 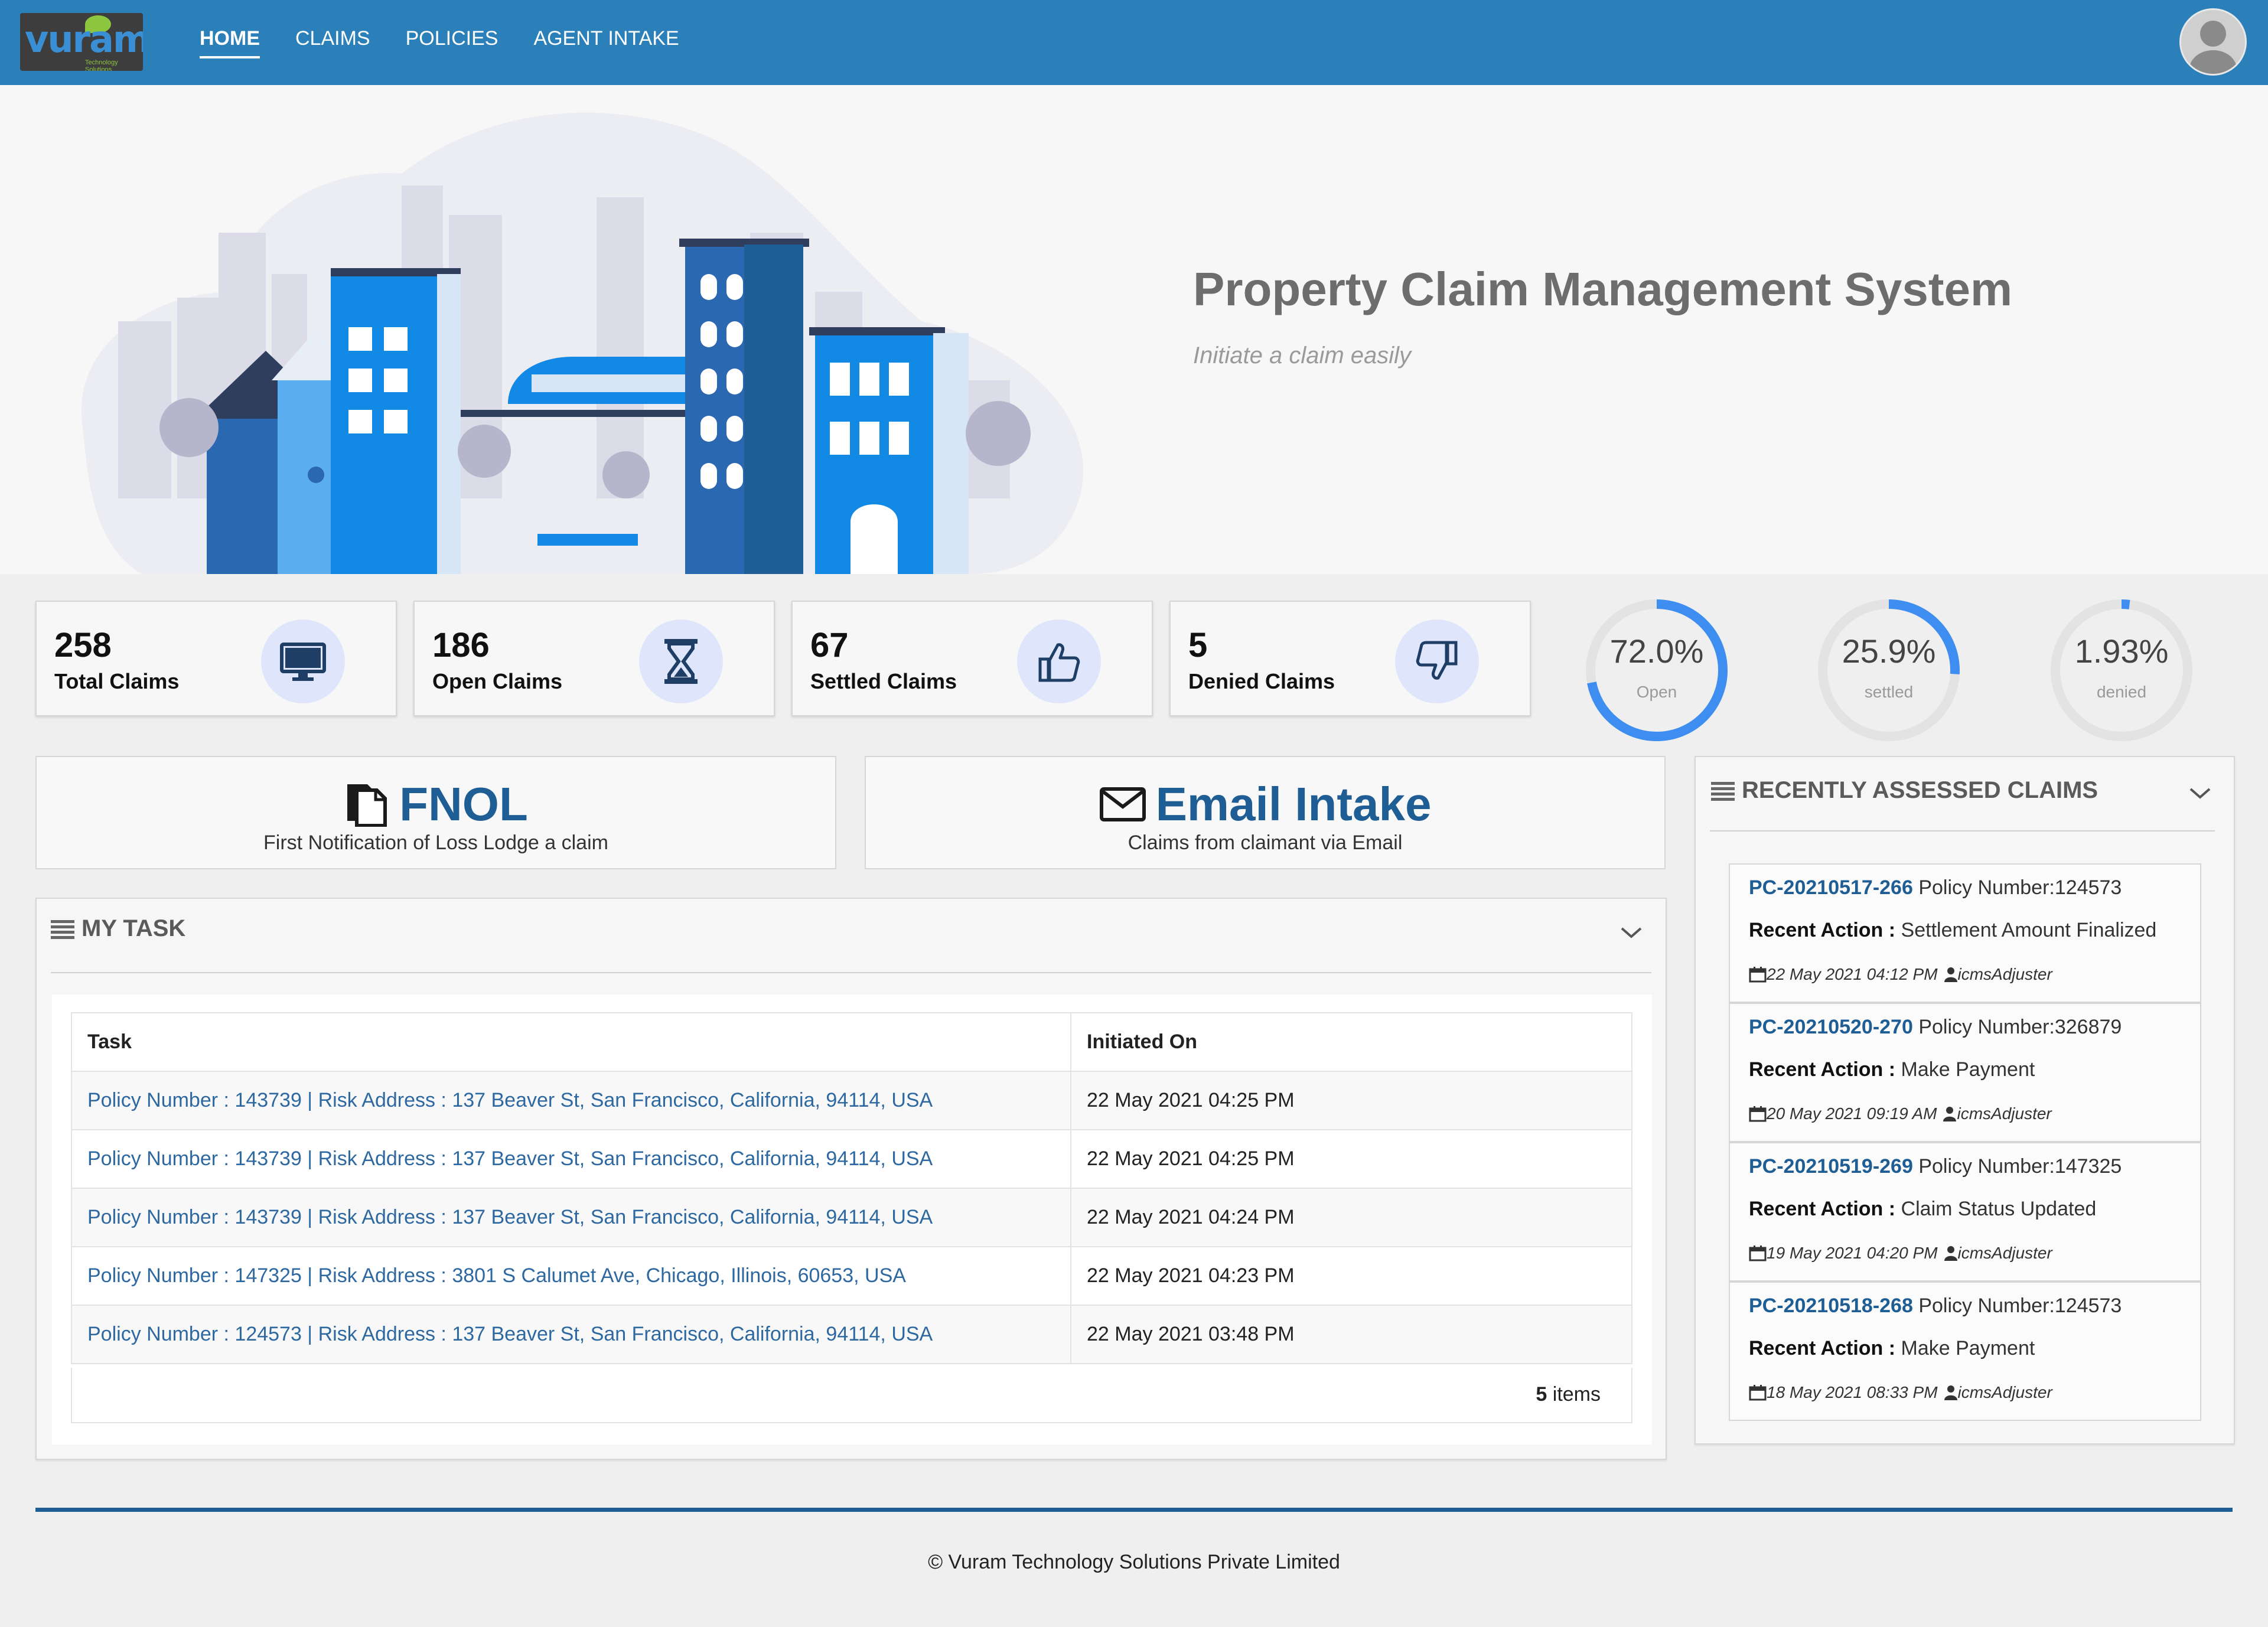 I want to click on task-date: 22 May 2021 04:25 PM, so click(x=1351, y=1159).